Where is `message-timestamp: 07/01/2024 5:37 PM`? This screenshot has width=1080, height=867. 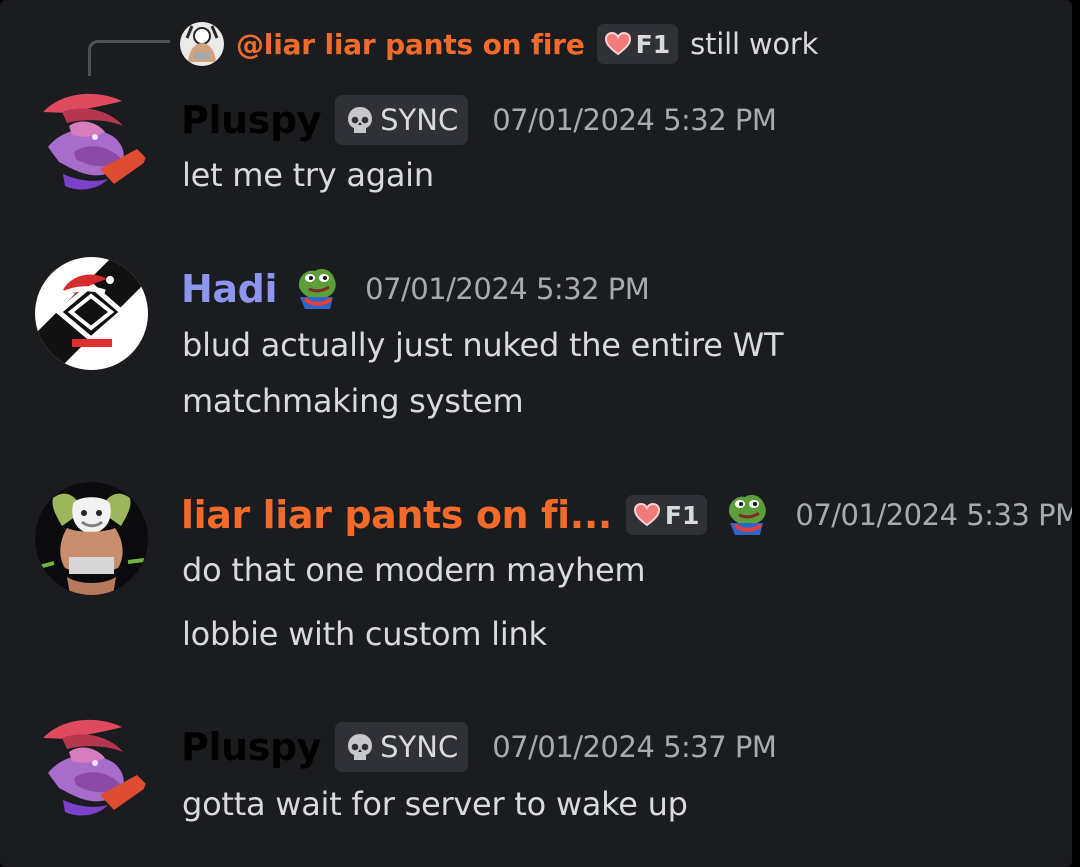
message-timestamp: 07/01/2024 5:37 PM is located at coordinates (634, 747).